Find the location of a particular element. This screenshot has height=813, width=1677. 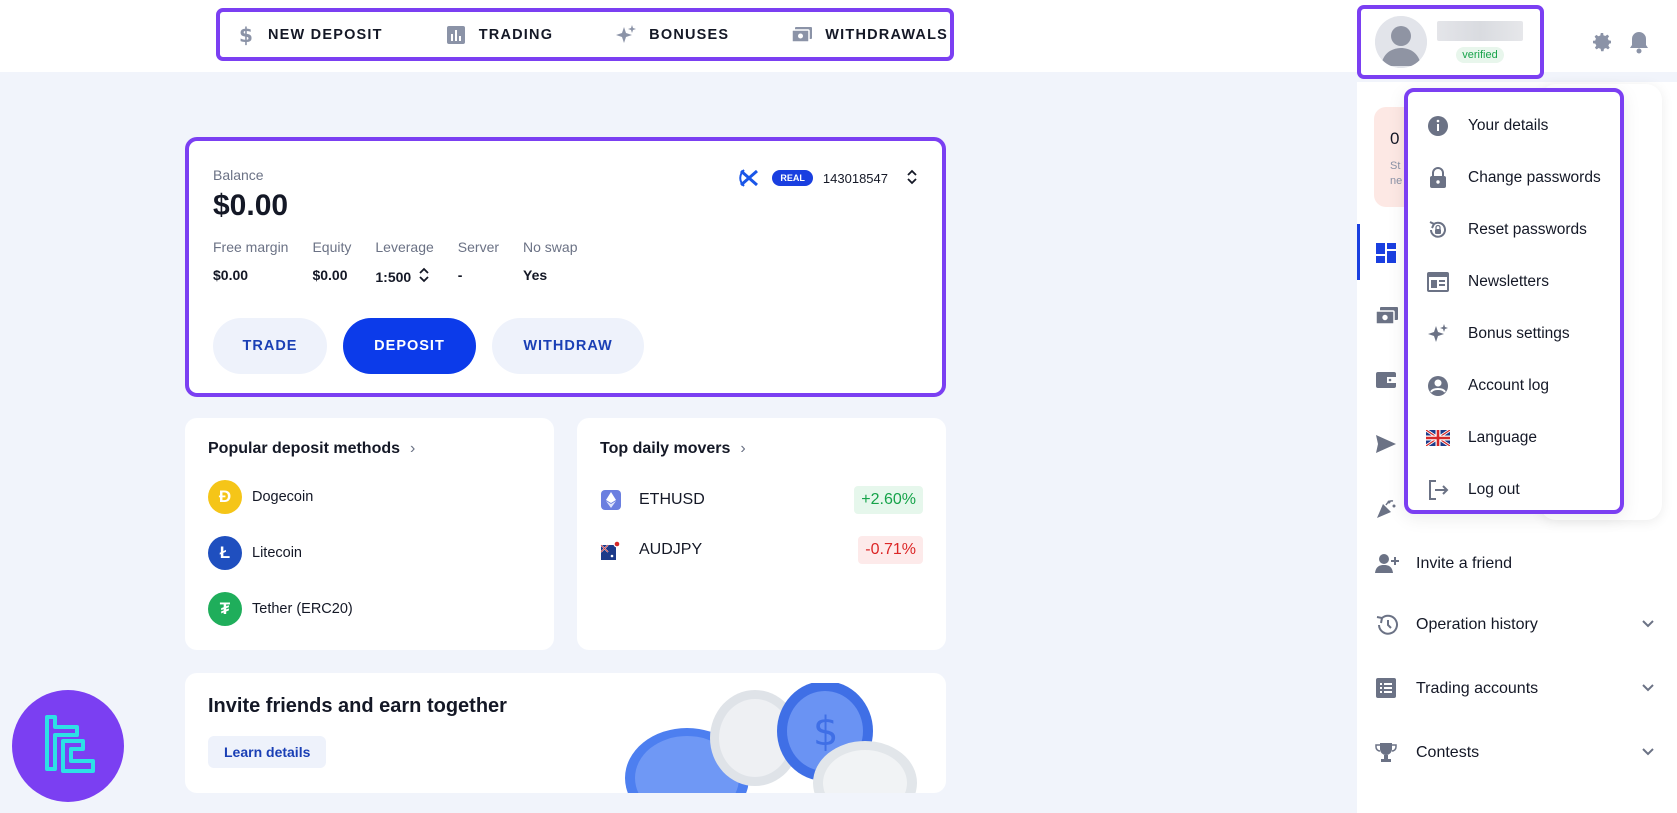

ethereum-icon is located at coordinates (611, 500).